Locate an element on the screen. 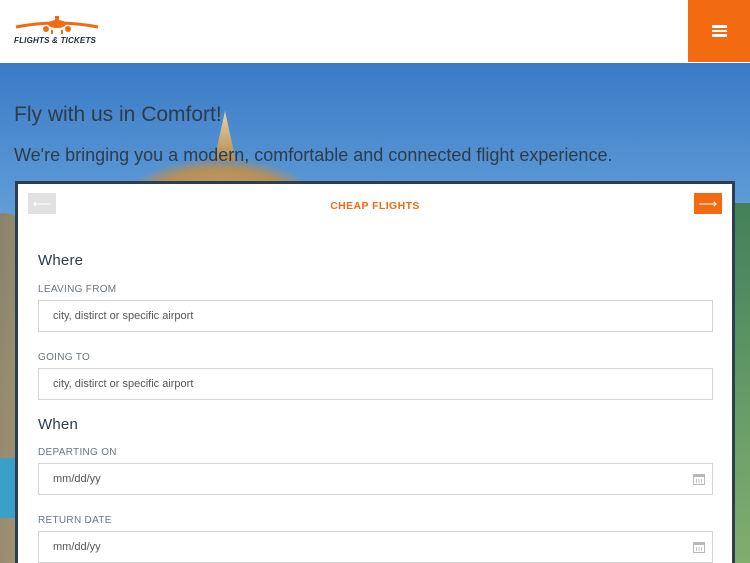 The image size is (750, 563). top-bar: FLIGHTS & TICKETS is located at coordinates (375, 31).